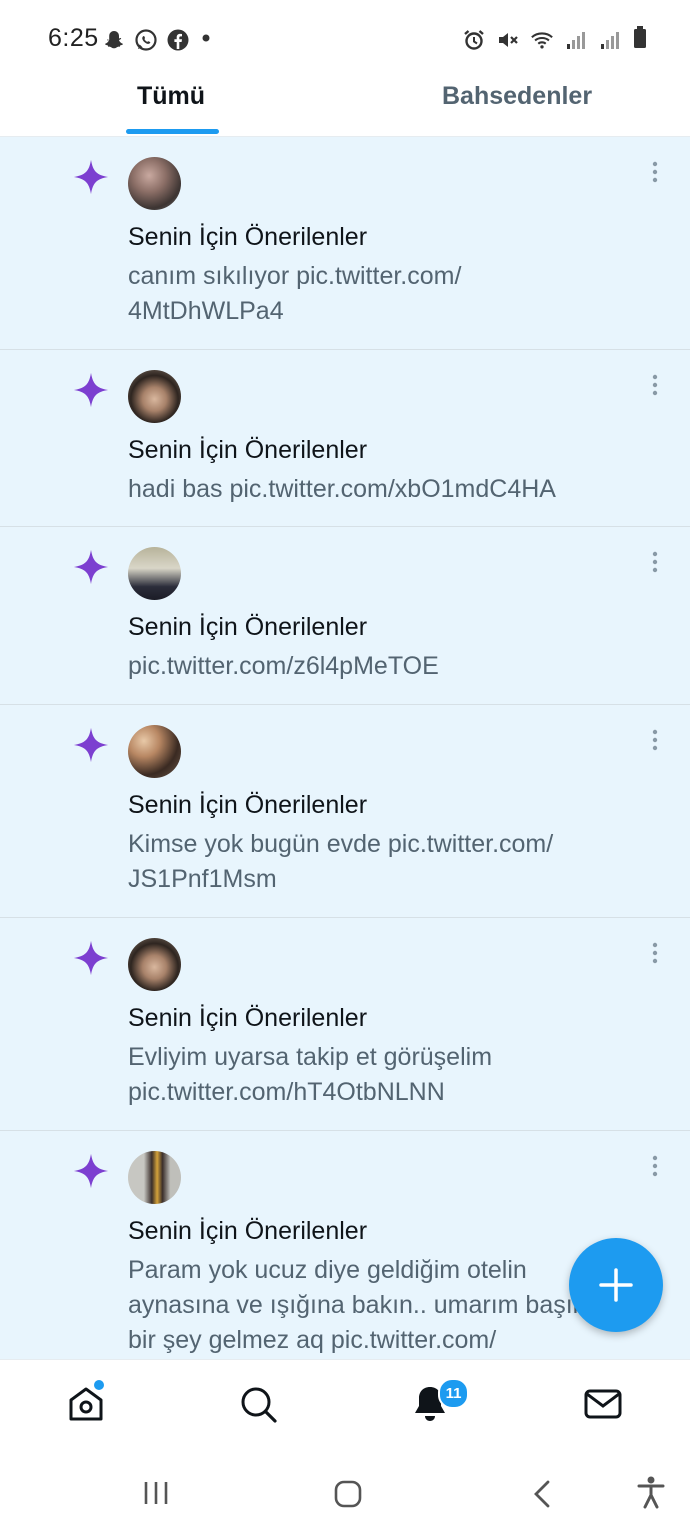 This screenshot has width=690, height=1533. I want to click on mute-icon, so click(508, 40).